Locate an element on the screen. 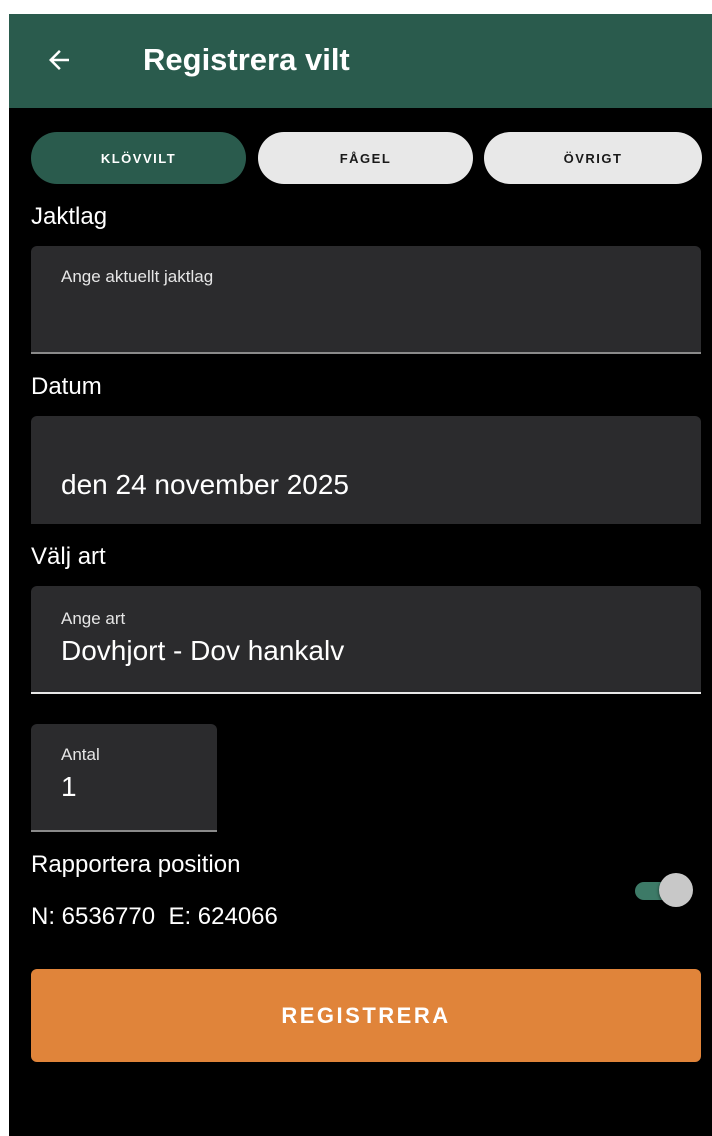 This screenshot has height=1136, width=712. back-button is located at coordinates (59, 60).